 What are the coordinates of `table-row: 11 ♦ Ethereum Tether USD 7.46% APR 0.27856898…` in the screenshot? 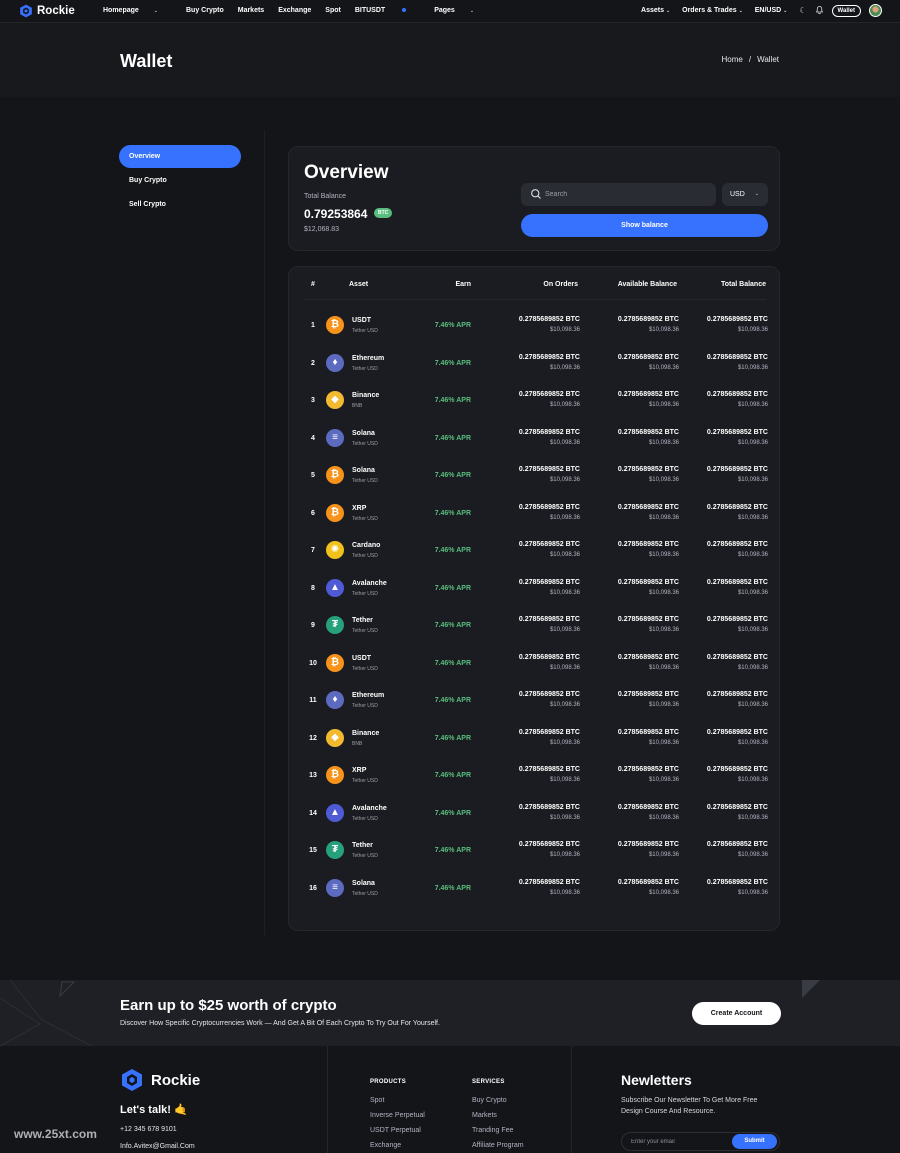 It's located at (535, 700).